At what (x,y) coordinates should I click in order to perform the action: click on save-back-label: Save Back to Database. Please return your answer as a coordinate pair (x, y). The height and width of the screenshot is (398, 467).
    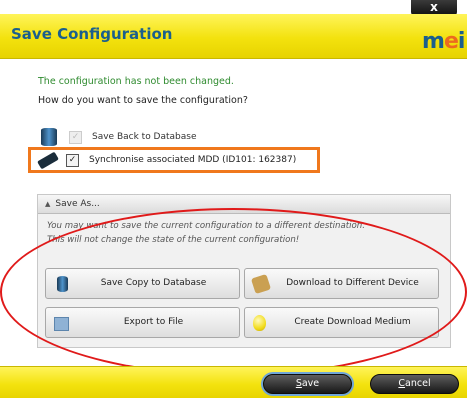
    Looking at the image, I should click on (144, 137).